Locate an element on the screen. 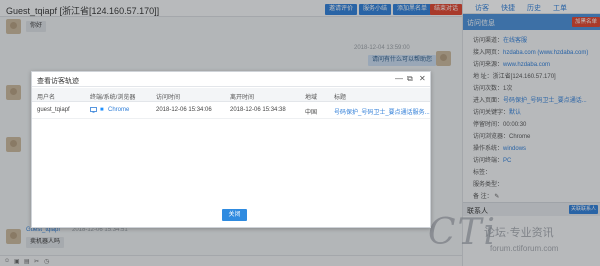 The height and width of the screenshot is (266, 600). minimize-icon: — is located at coordinates (399, 78).